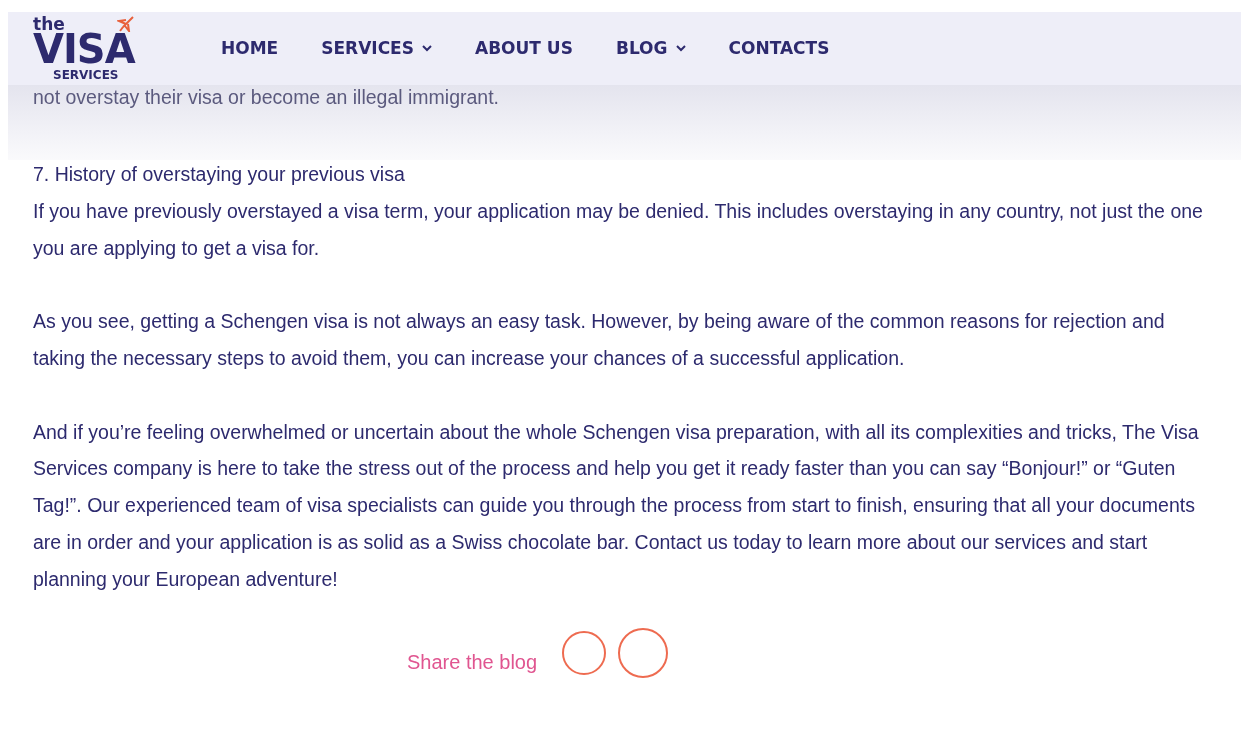 The height and width of the screenshot is (741, 1241). What do you see at coordinates (86, 75) in the screenshot?
I see `logo-text: SERVICES` at bounding box center [86, 75].